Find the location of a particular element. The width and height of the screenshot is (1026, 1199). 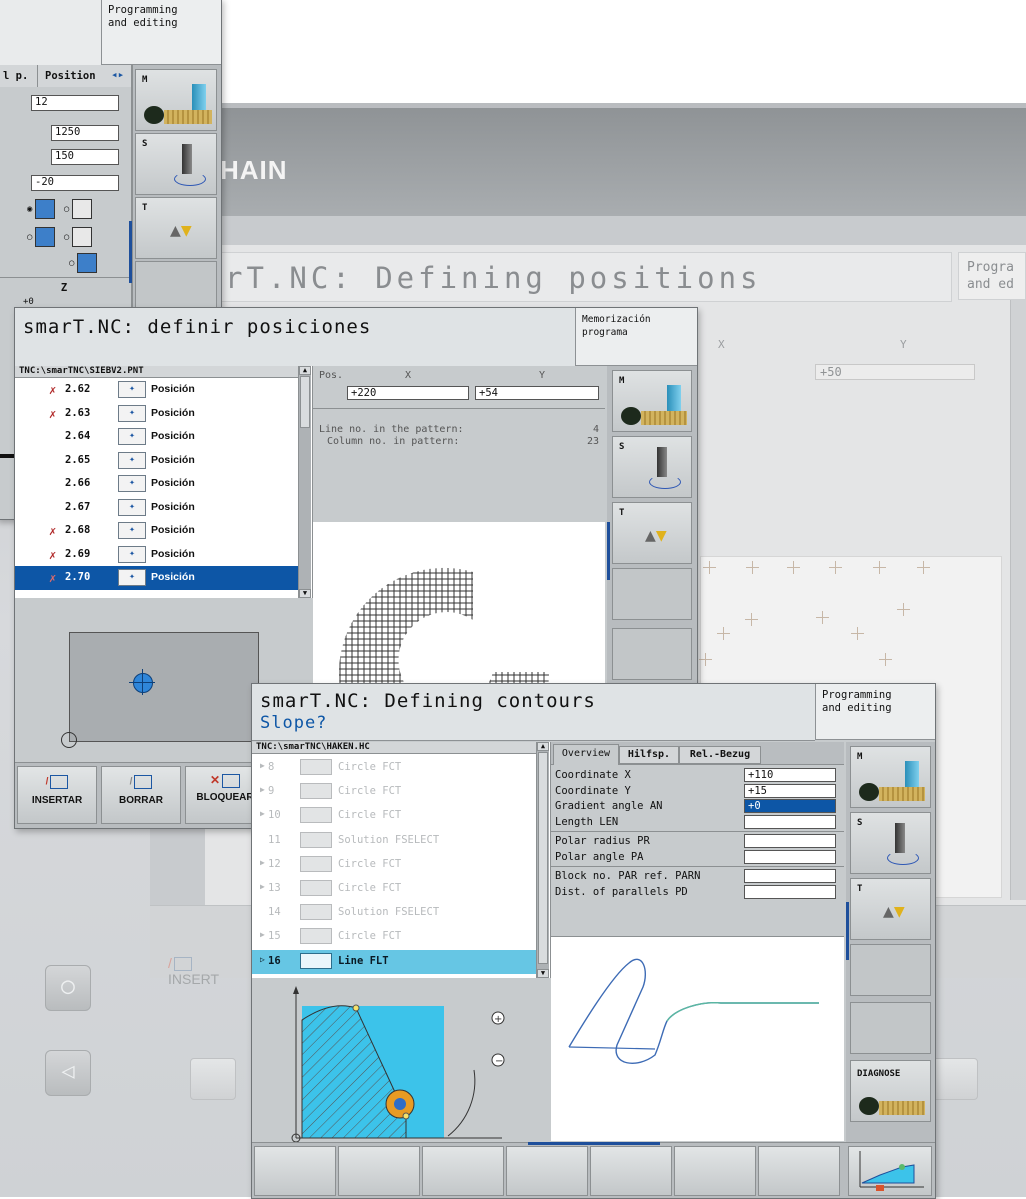

list-item: ▶ 10 Circle FCT is located at coordinates (394, 816).